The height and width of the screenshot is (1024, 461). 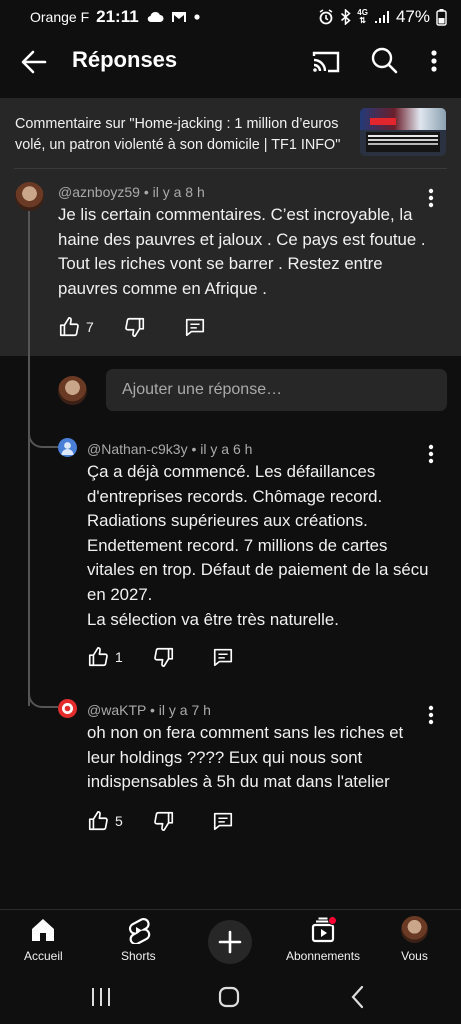 What do you see at coordinates (29, 458) in the screenshot?
I see `thread-line` at bounding box center [29, 458].